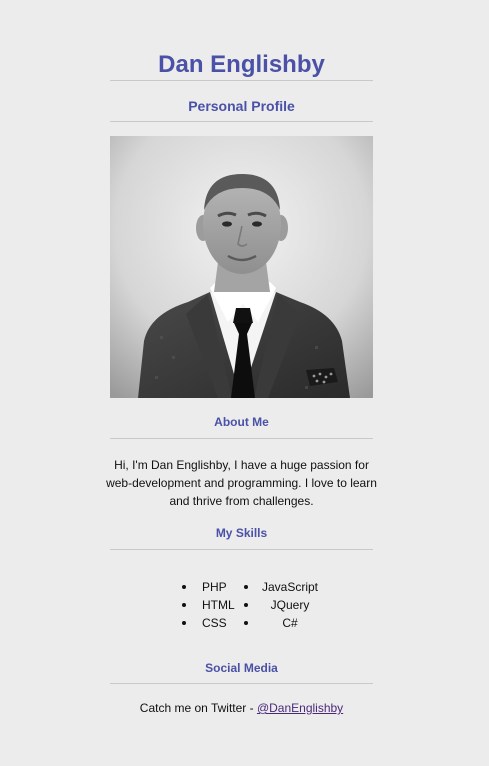 The width and height of the screenshot is (489, 766). What do you see at coordinates (241, 64) in the screenshot?
I see `profile-name: Dan Englishby` at bounding box center [241, 64].